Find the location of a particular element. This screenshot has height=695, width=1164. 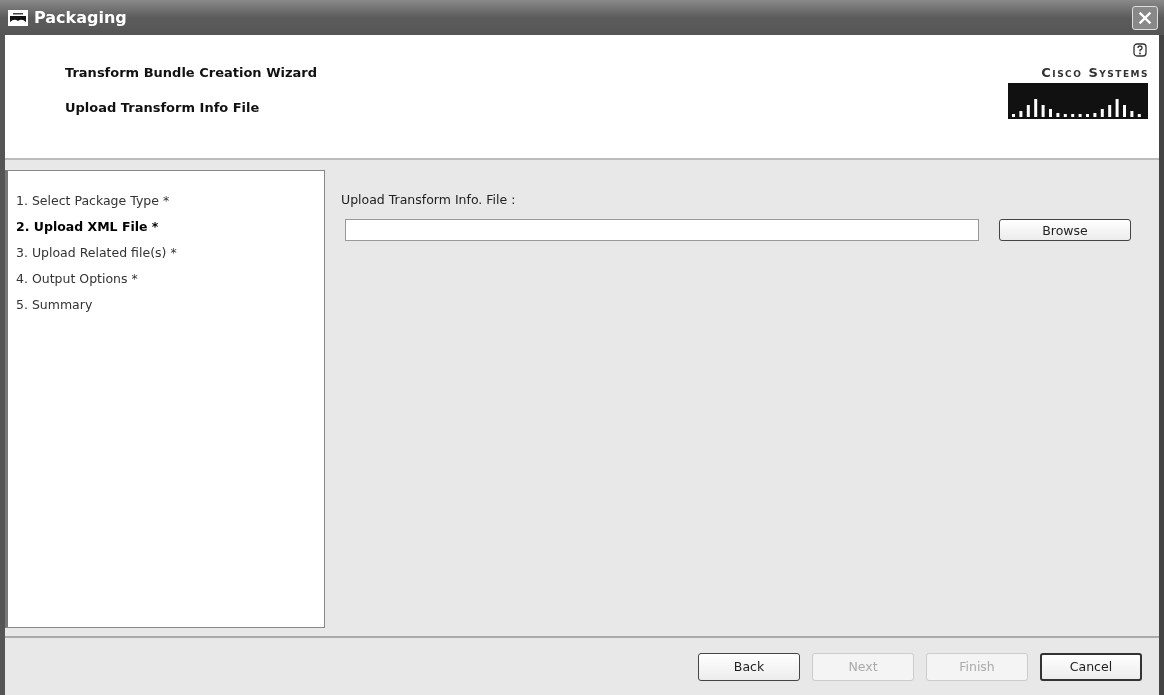

wizard-step: 5. Summary is located at coordinates (54, 304).